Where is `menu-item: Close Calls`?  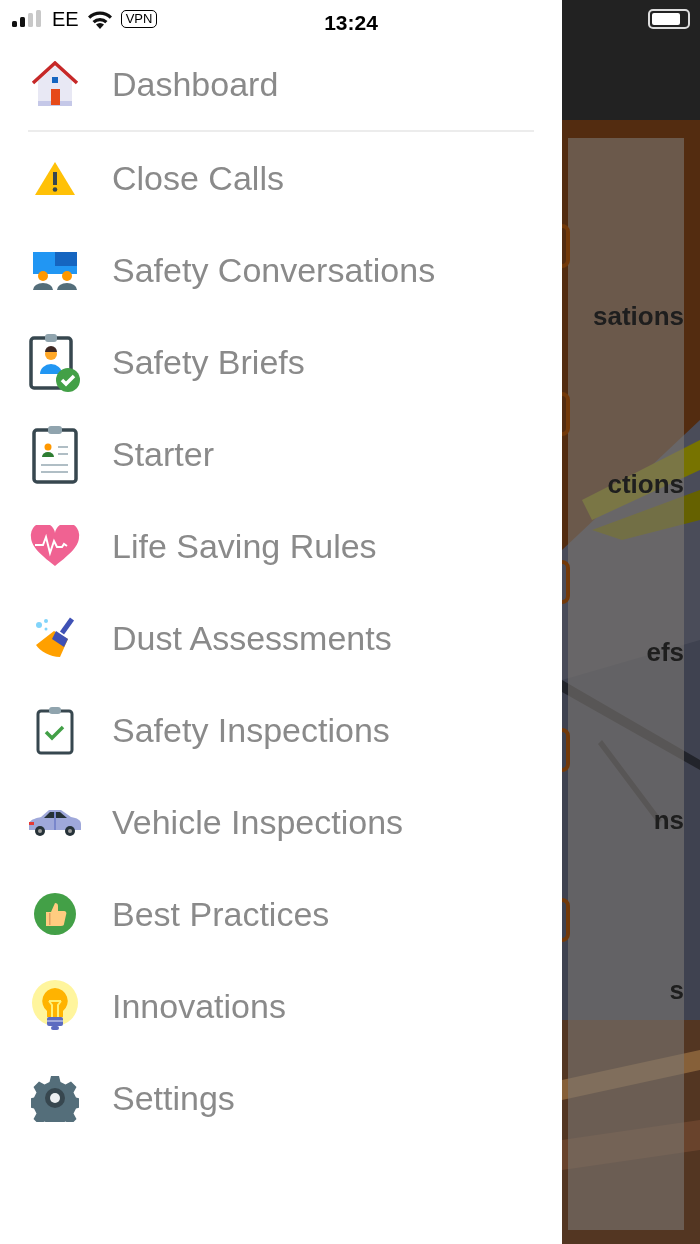
menu-item: Close Calls is located at coordinates (281, 178).